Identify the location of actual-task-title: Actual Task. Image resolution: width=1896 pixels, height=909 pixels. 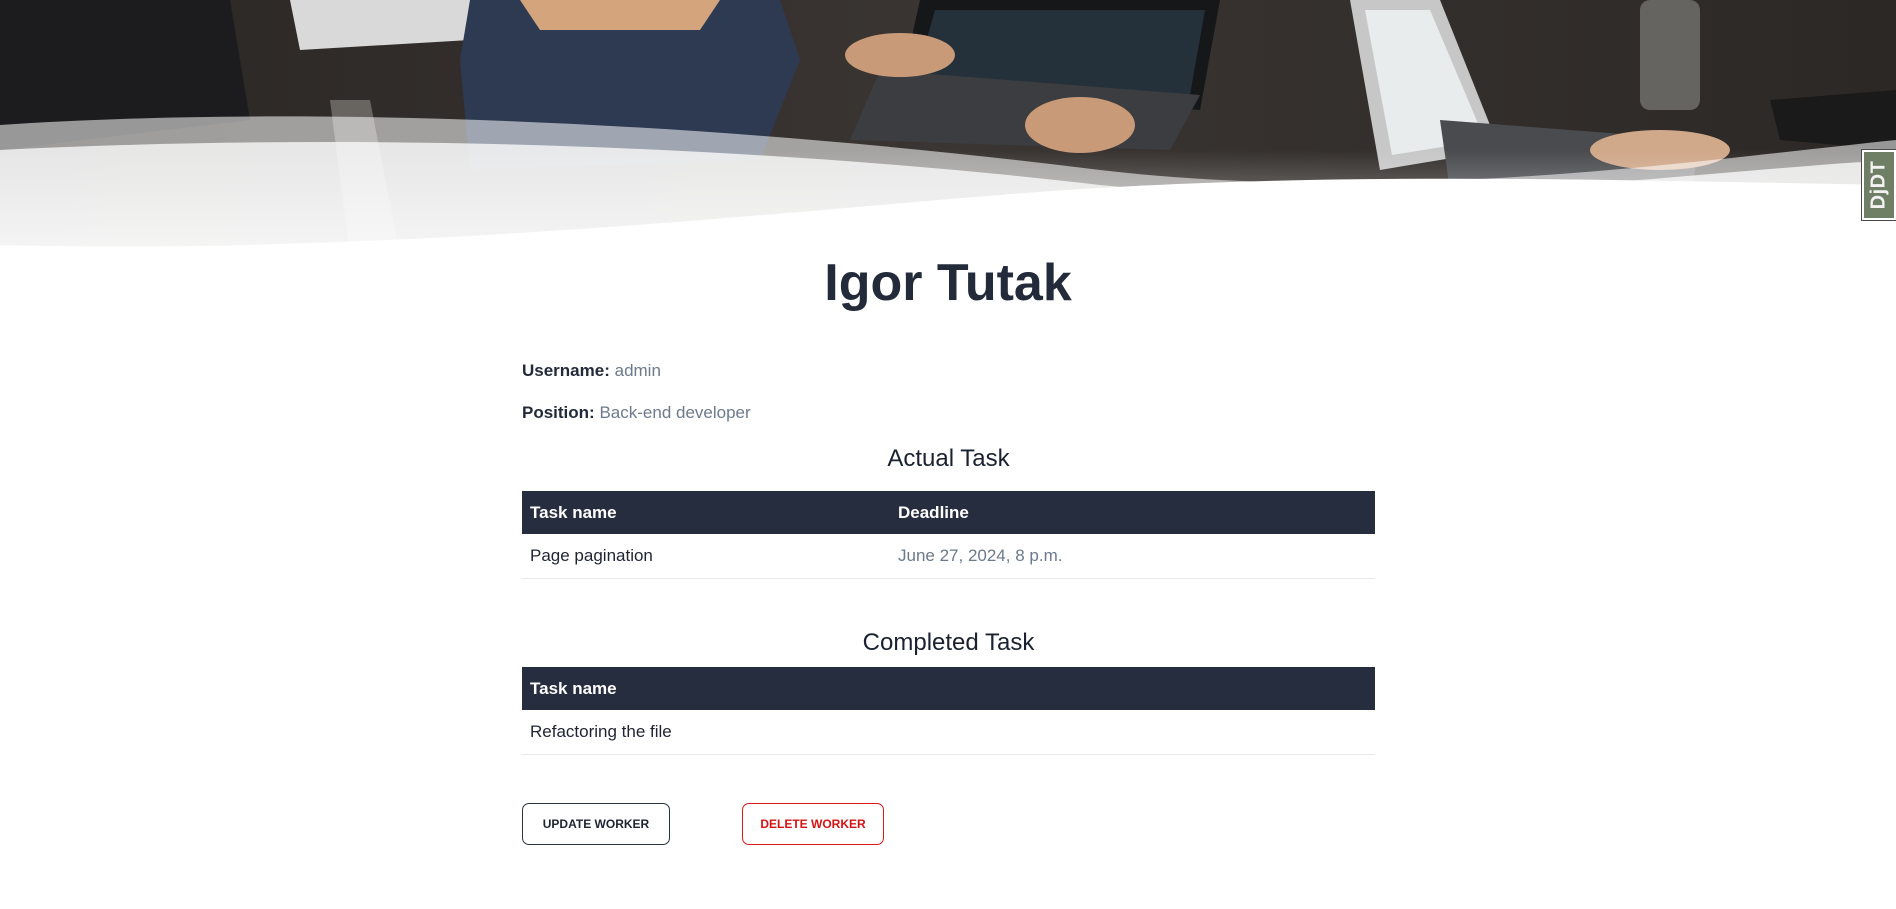
(948, 458).